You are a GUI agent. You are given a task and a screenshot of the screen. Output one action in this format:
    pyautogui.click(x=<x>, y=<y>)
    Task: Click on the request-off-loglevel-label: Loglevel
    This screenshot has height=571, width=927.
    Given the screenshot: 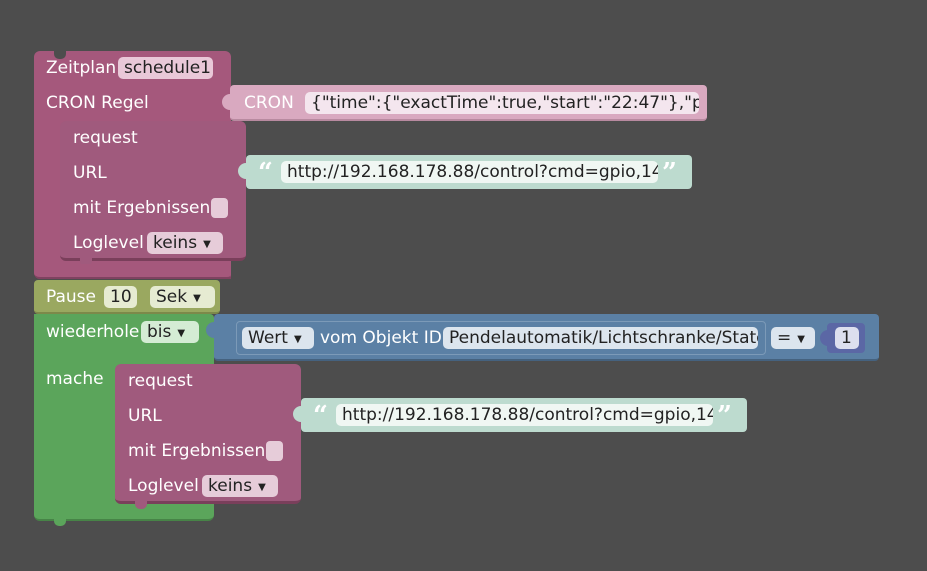 What is the action you would take?
    pyautogui.click(x=163, y=486)
    